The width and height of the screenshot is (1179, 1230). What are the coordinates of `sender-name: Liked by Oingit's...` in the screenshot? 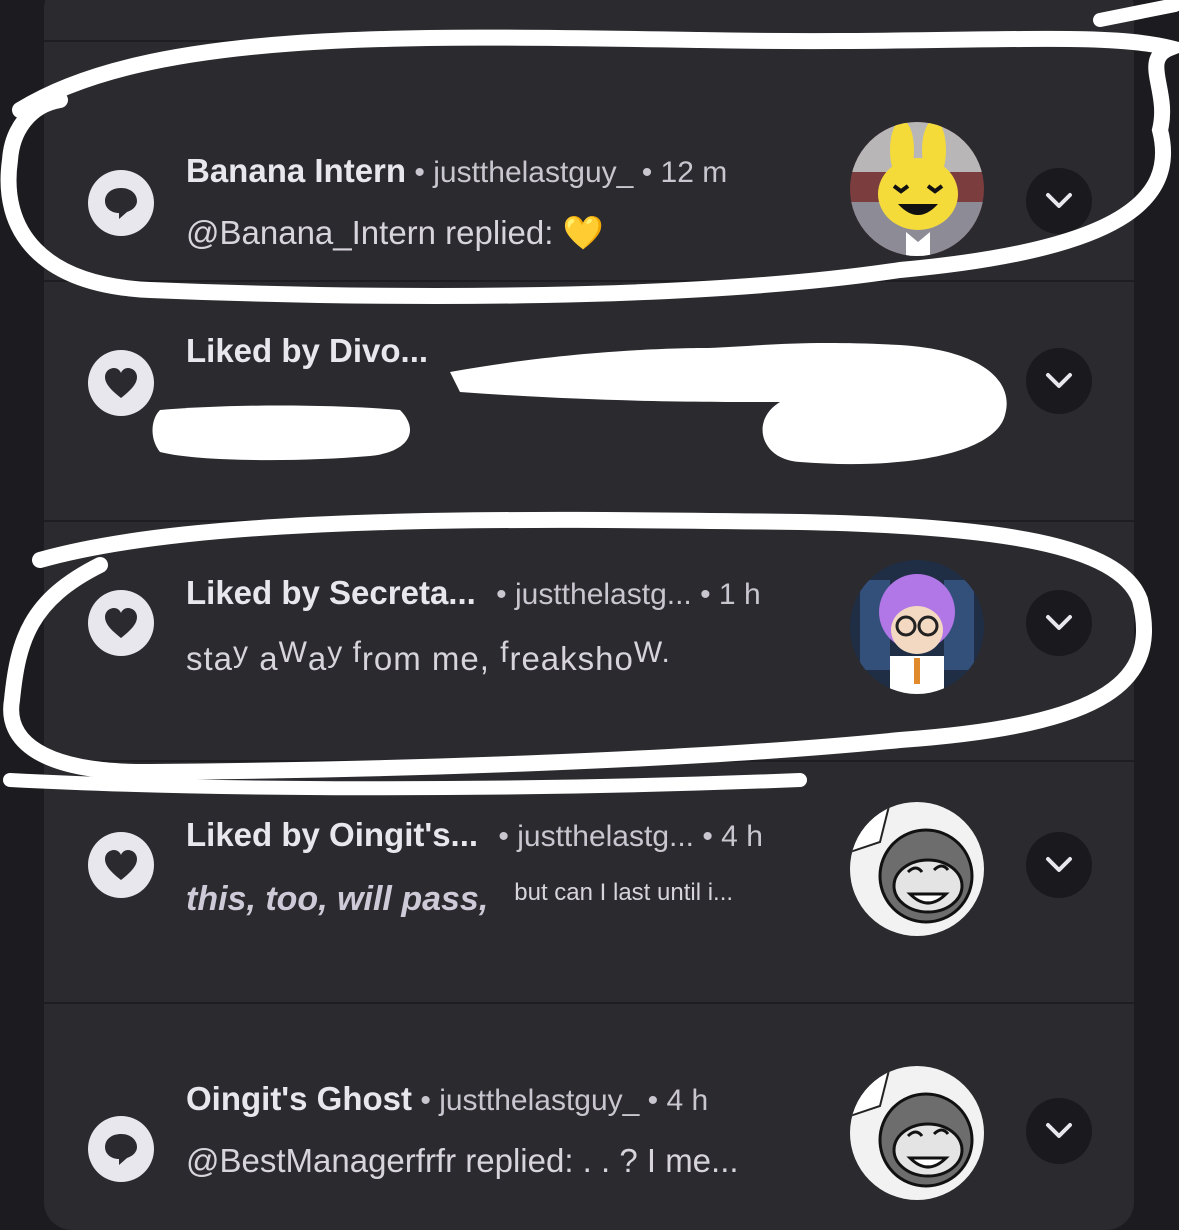 It's located at (332, 834).